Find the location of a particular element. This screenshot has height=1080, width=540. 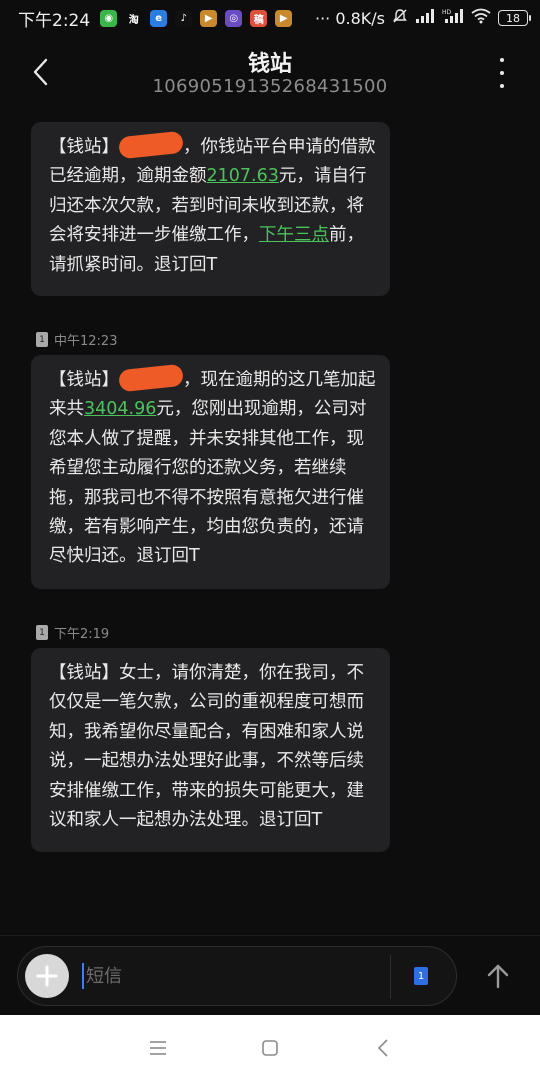

arrow-up-icon is located at coordinates (498, 976).